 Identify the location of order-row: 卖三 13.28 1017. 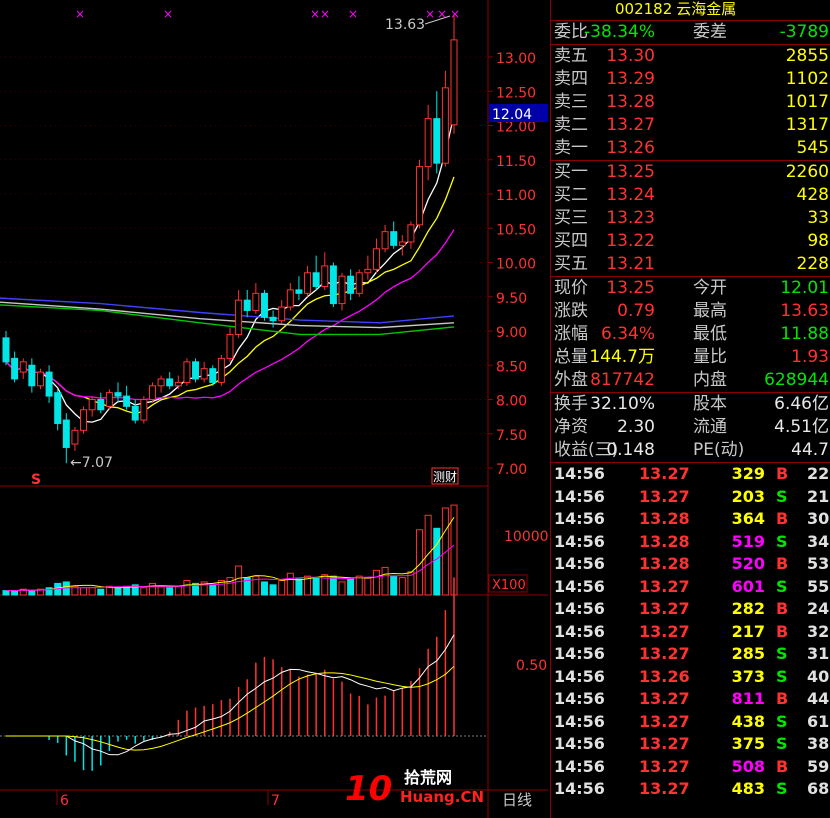
(690, 102).